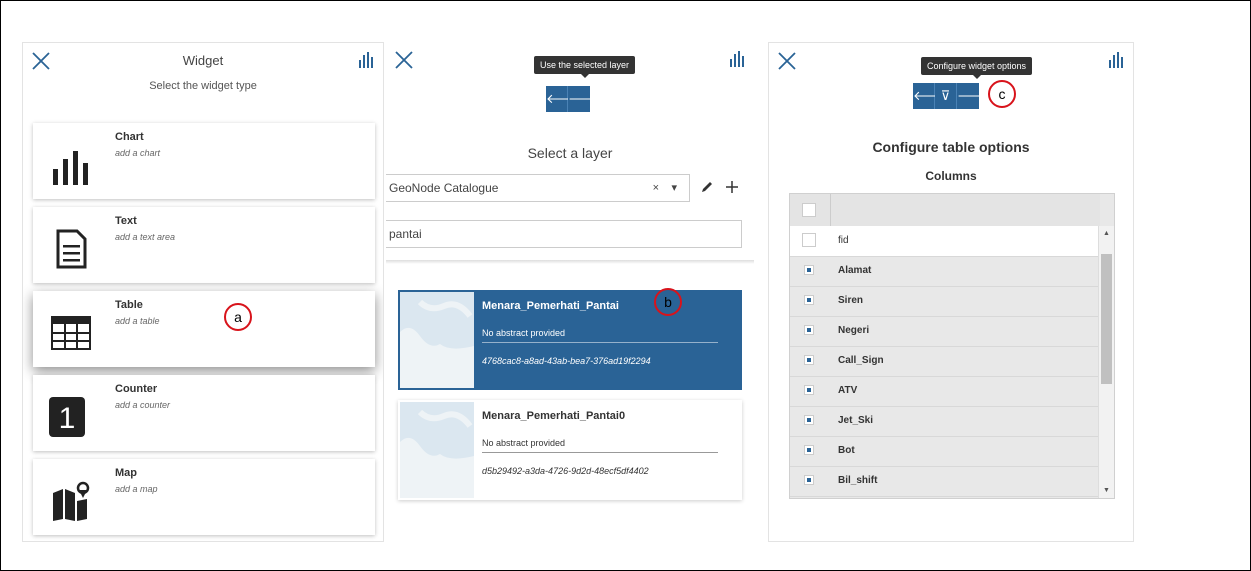  Describe the element at coordinates (668, 302) in the screenshot. I see `callout-b: b` at that location.